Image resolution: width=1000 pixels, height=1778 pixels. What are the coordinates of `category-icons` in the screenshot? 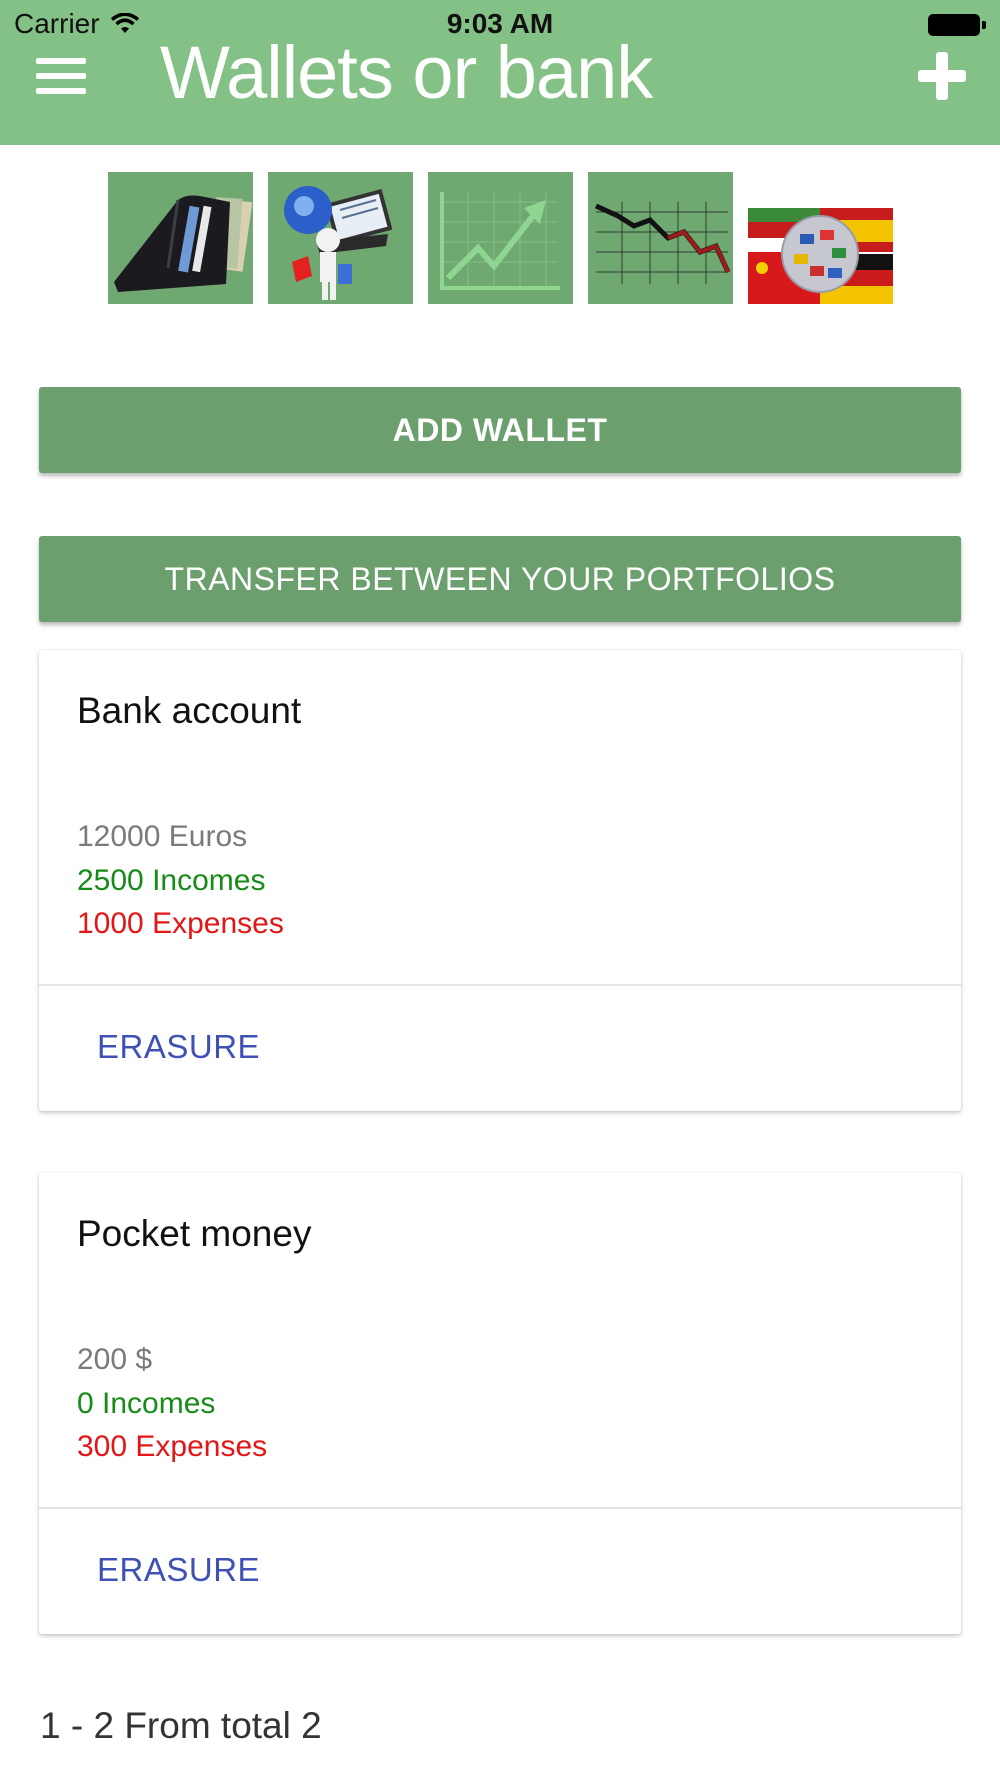 It's located at (500, 238).